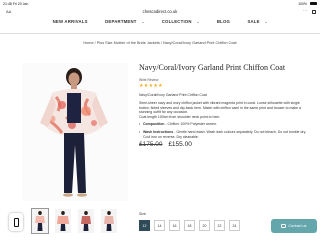  I want to click on chat-bubble-icon, so click(284, 226).